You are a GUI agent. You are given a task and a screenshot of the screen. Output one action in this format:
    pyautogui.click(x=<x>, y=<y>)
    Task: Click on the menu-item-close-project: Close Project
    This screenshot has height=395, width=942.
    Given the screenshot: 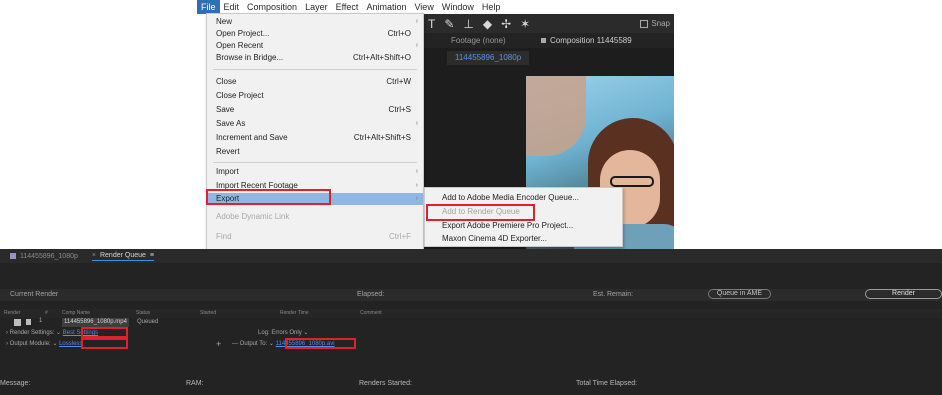 What is the action you would take?
    pyautogui.click(x=315, y=96)
    